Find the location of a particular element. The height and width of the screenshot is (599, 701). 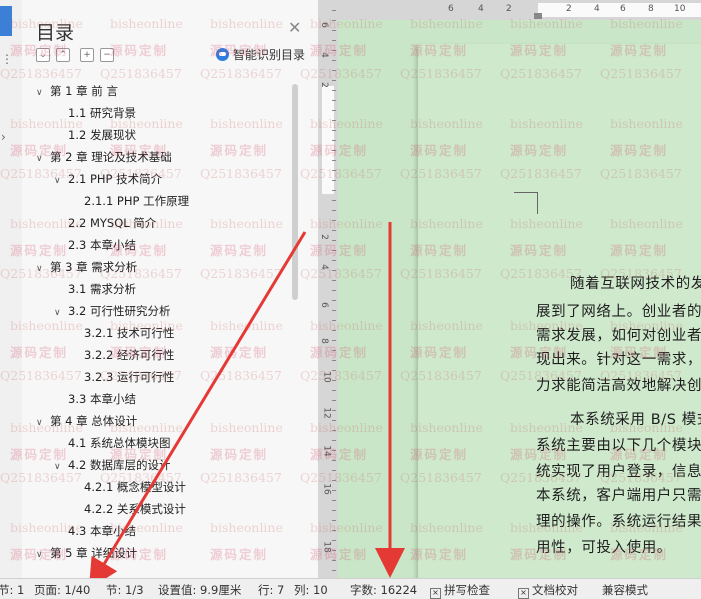

toc-item: 3.1 需求分析 is located at coordinates (102, 289).